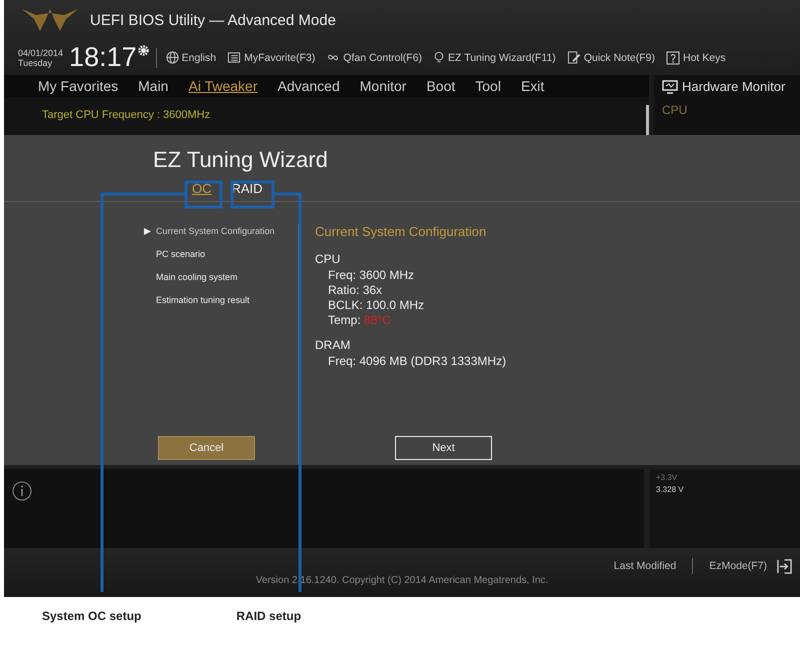  I want to click on config-line: Freq: 3600 MHz, so click(371, 275).